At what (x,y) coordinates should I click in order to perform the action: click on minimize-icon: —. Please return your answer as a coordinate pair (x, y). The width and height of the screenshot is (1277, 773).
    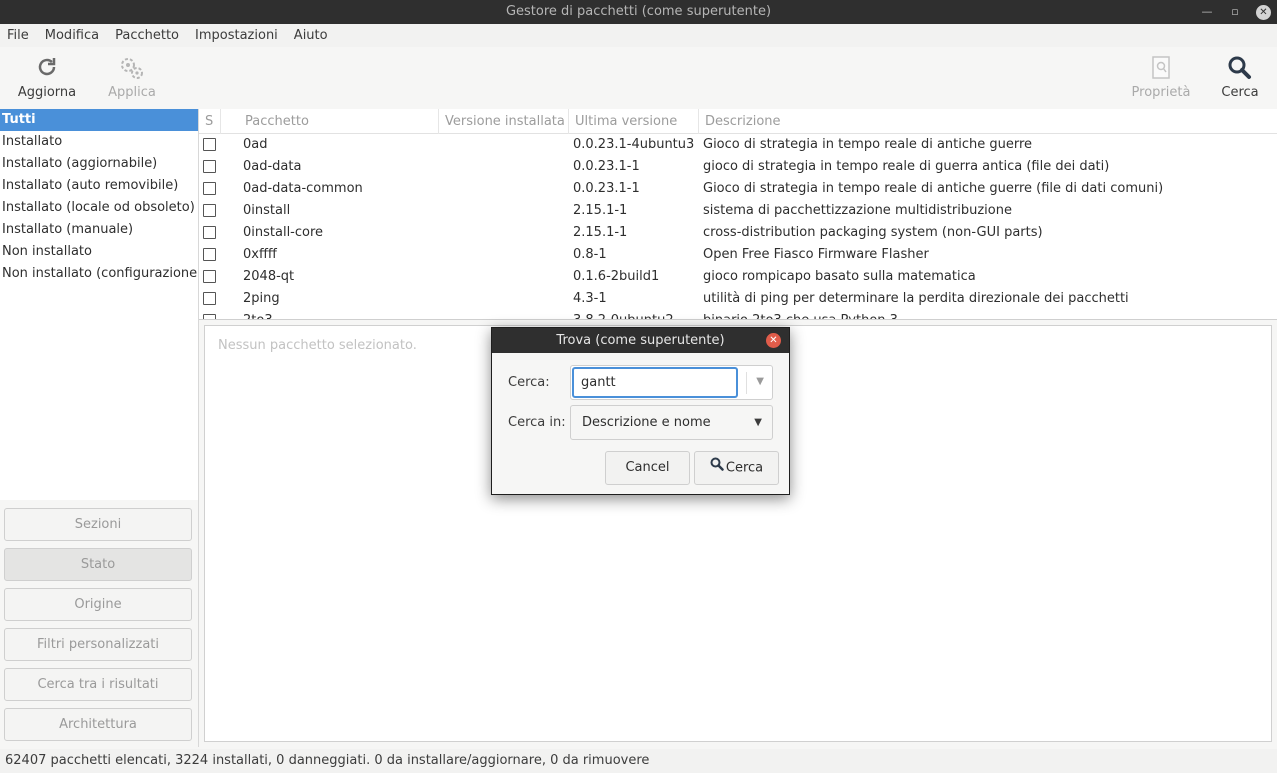
    Looking at the image, I should click on (1207, 12).